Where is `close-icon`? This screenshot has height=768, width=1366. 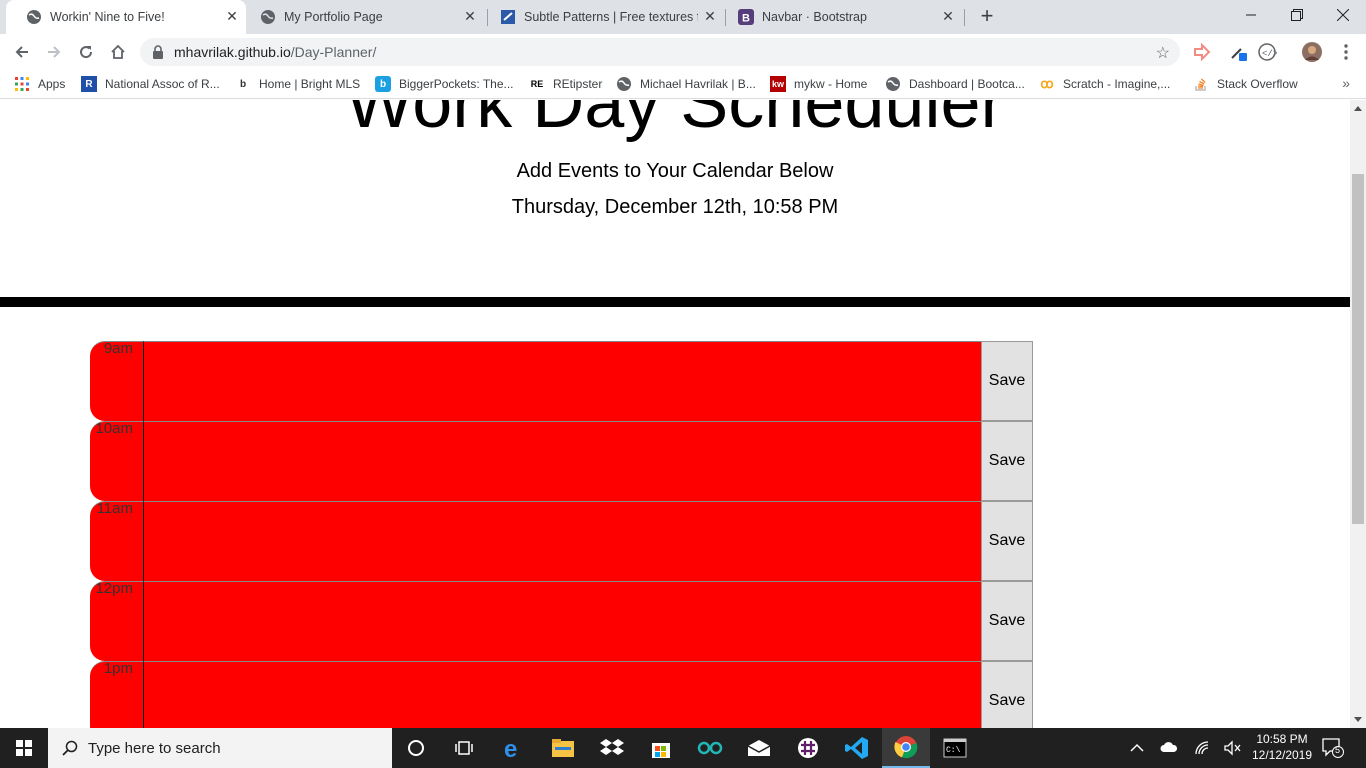
close-icon is located at coordinates (1343, 15).